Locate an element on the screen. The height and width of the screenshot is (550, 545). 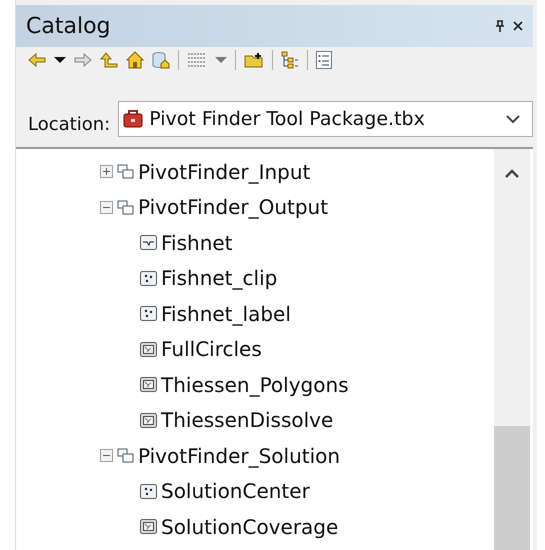
tree-item: SolutionCenter is located at coordinates (235, 491).